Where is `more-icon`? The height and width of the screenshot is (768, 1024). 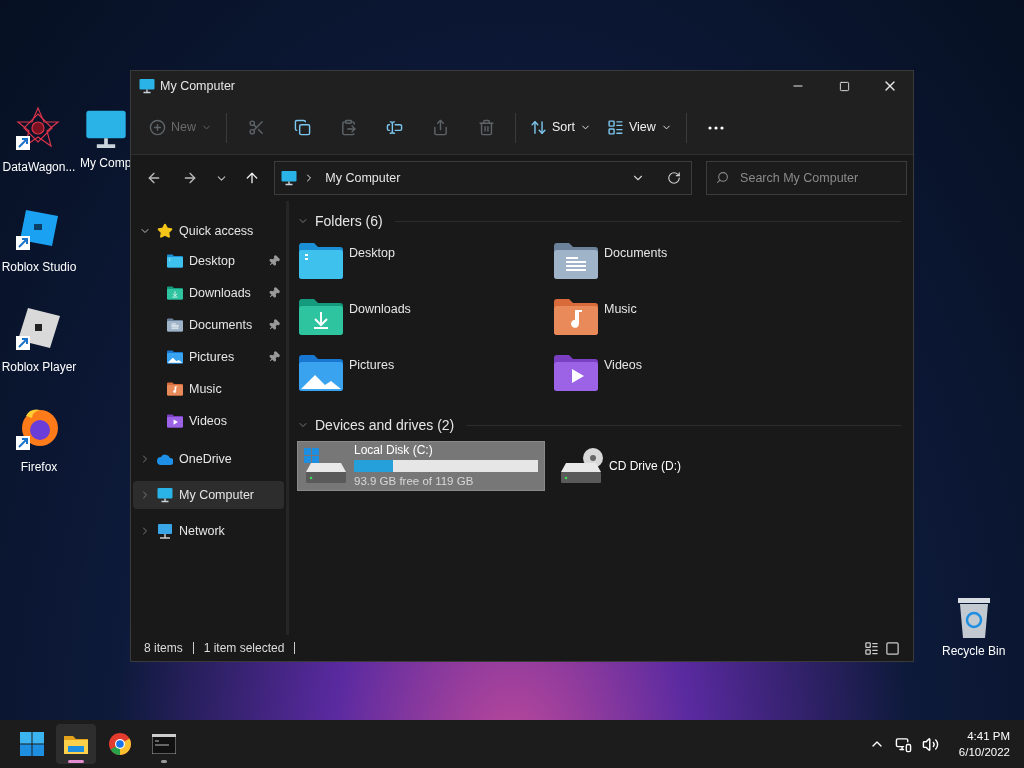 more-icon is located at coordinates (715, 127).